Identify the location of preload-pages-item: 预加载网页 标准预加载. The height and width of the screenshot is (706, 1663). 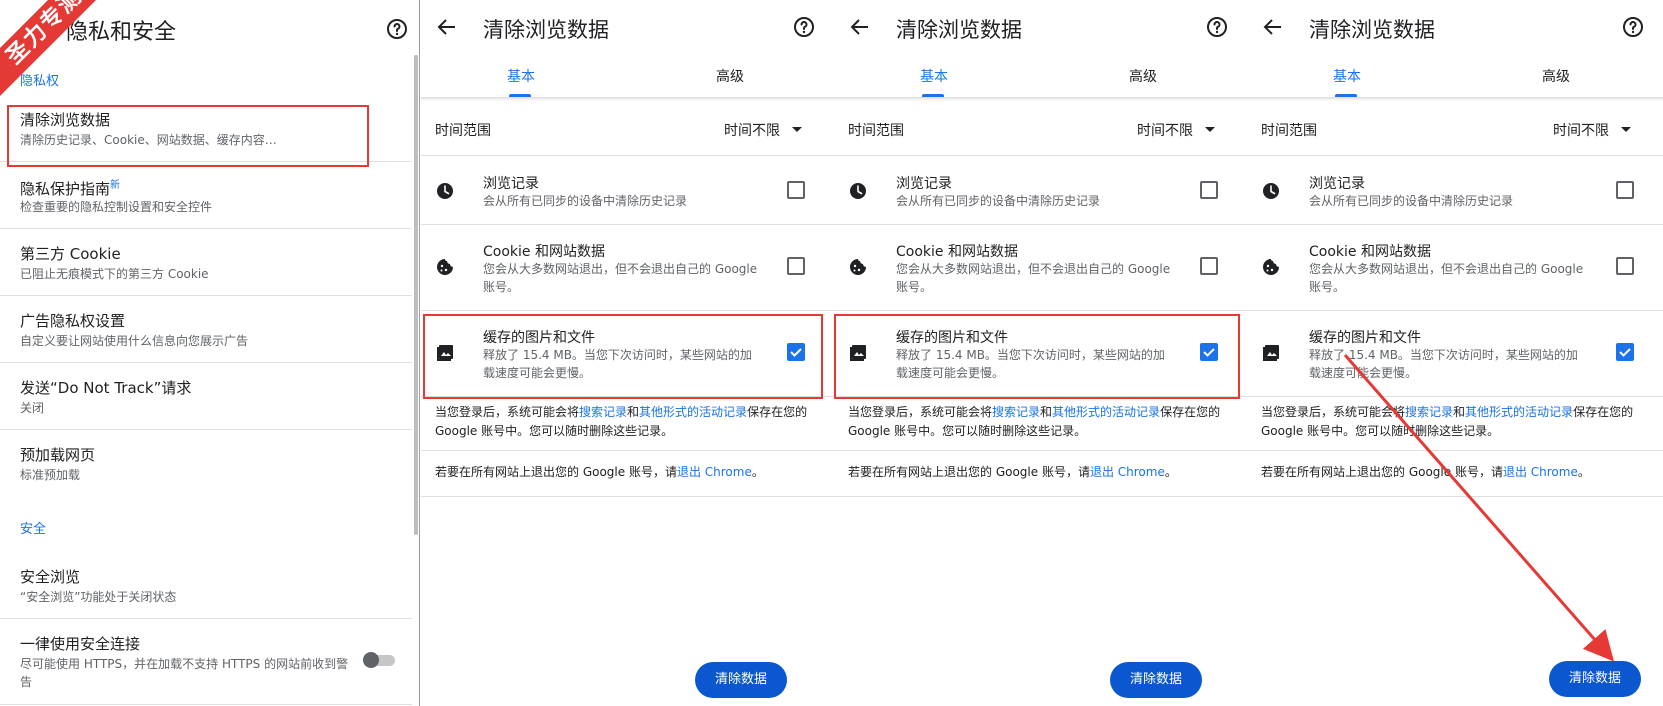
(206, 463).